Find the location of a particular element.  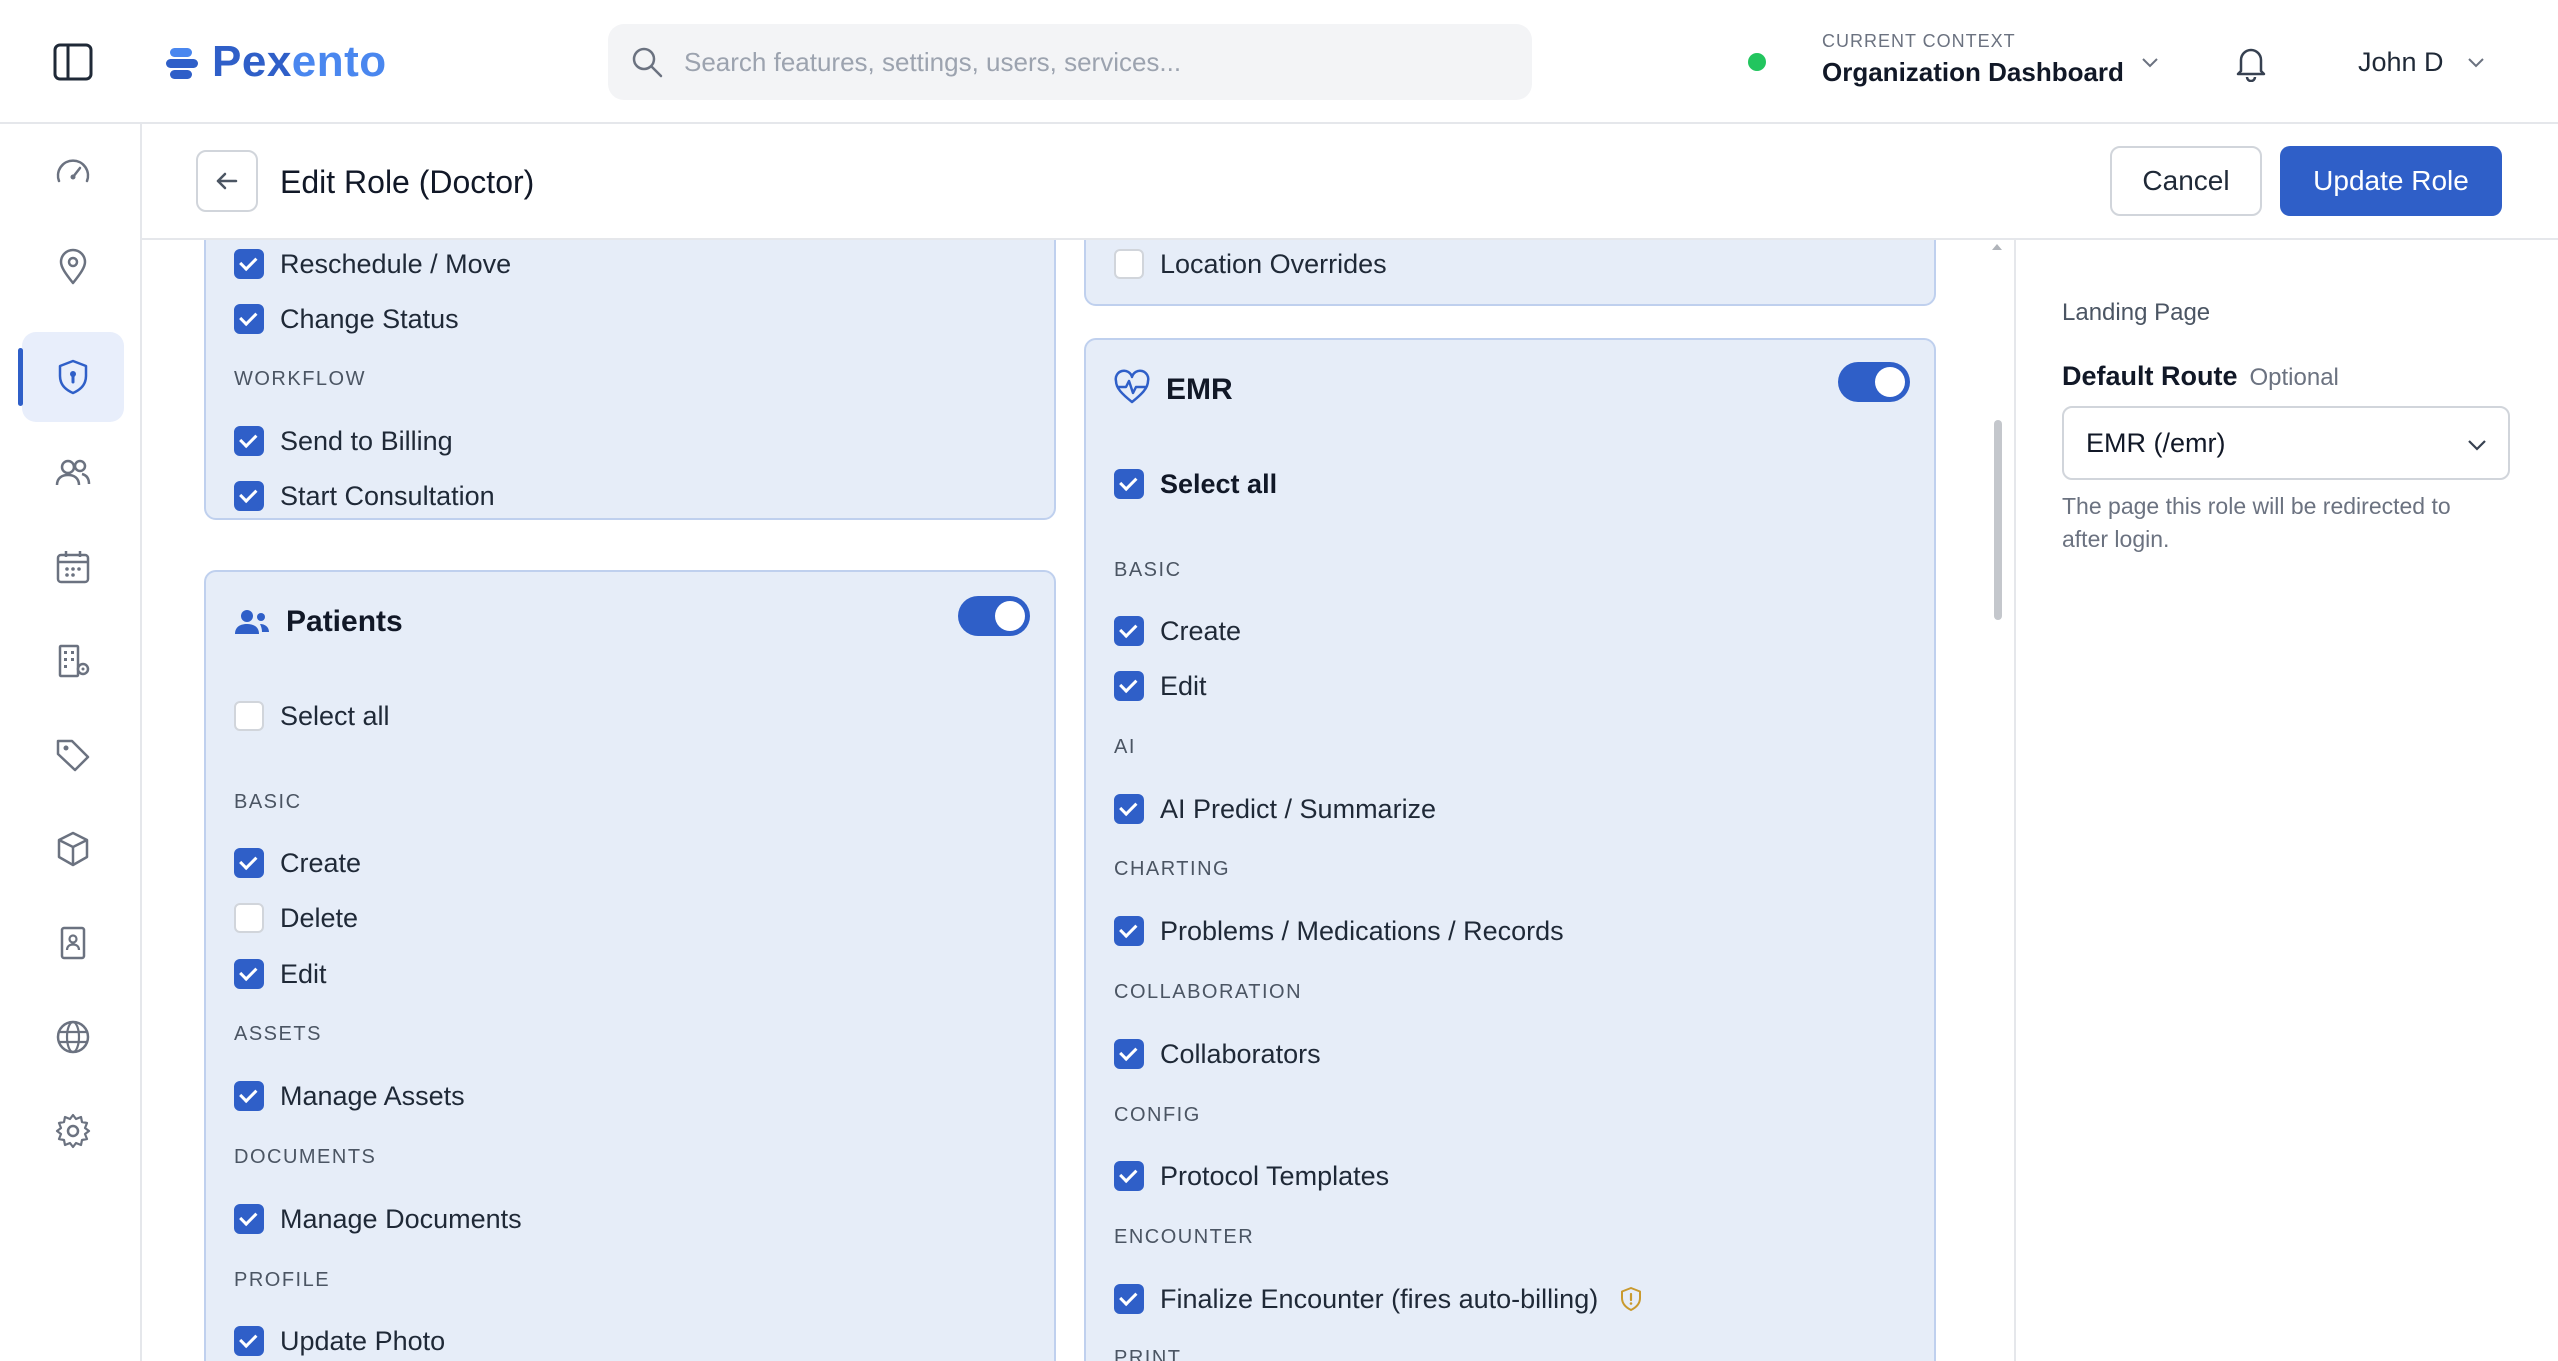

search-input is located at coordinates (1094, 62).